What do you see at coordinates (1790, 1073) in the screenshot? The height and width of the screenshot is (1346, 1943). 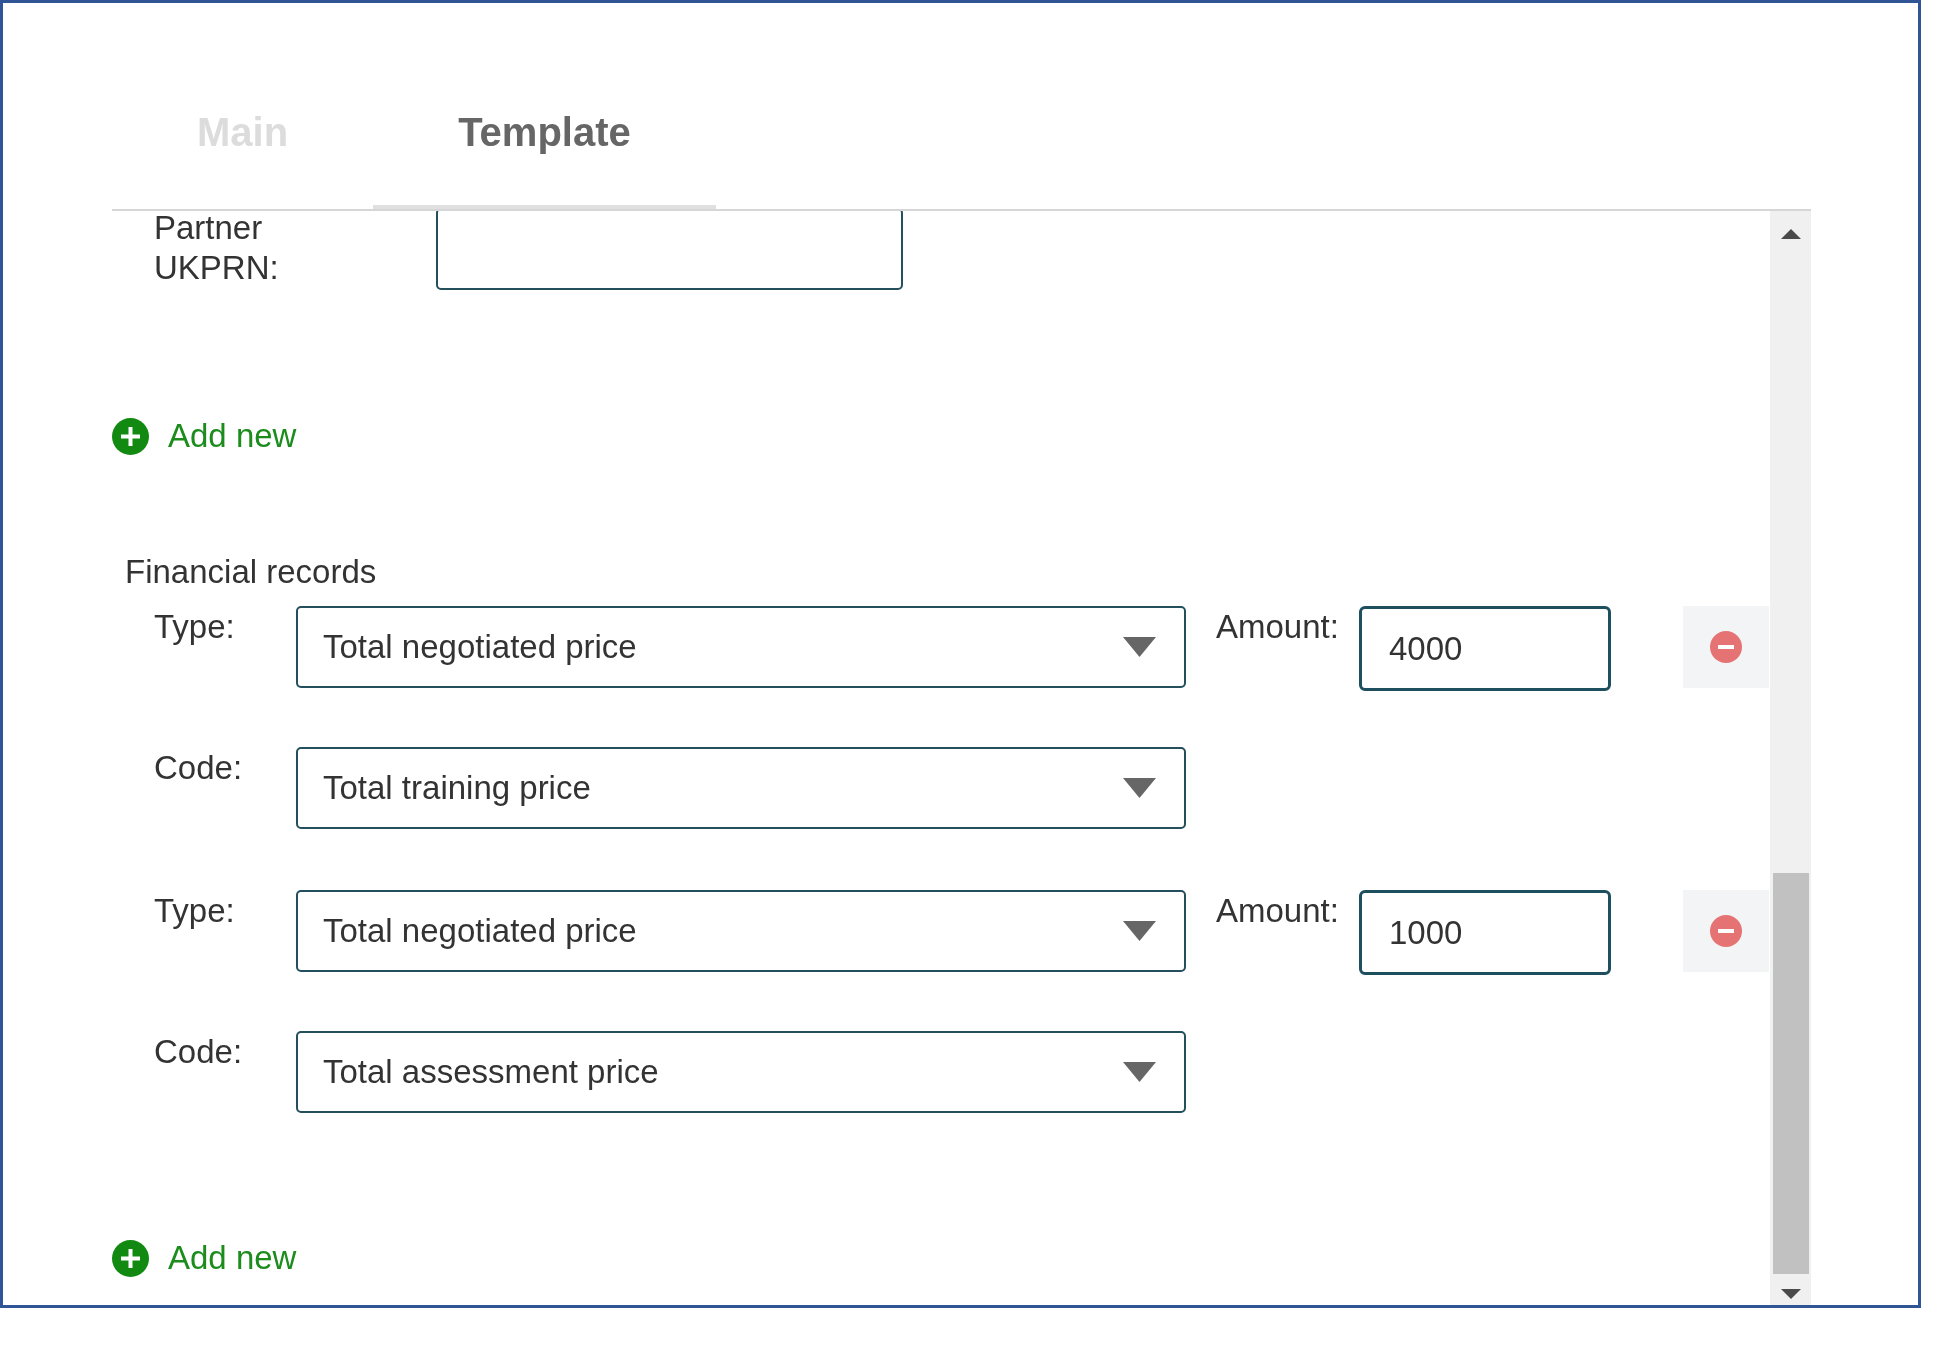 I see `scrollbar-thumb` at bounding box center [1790, 1073].